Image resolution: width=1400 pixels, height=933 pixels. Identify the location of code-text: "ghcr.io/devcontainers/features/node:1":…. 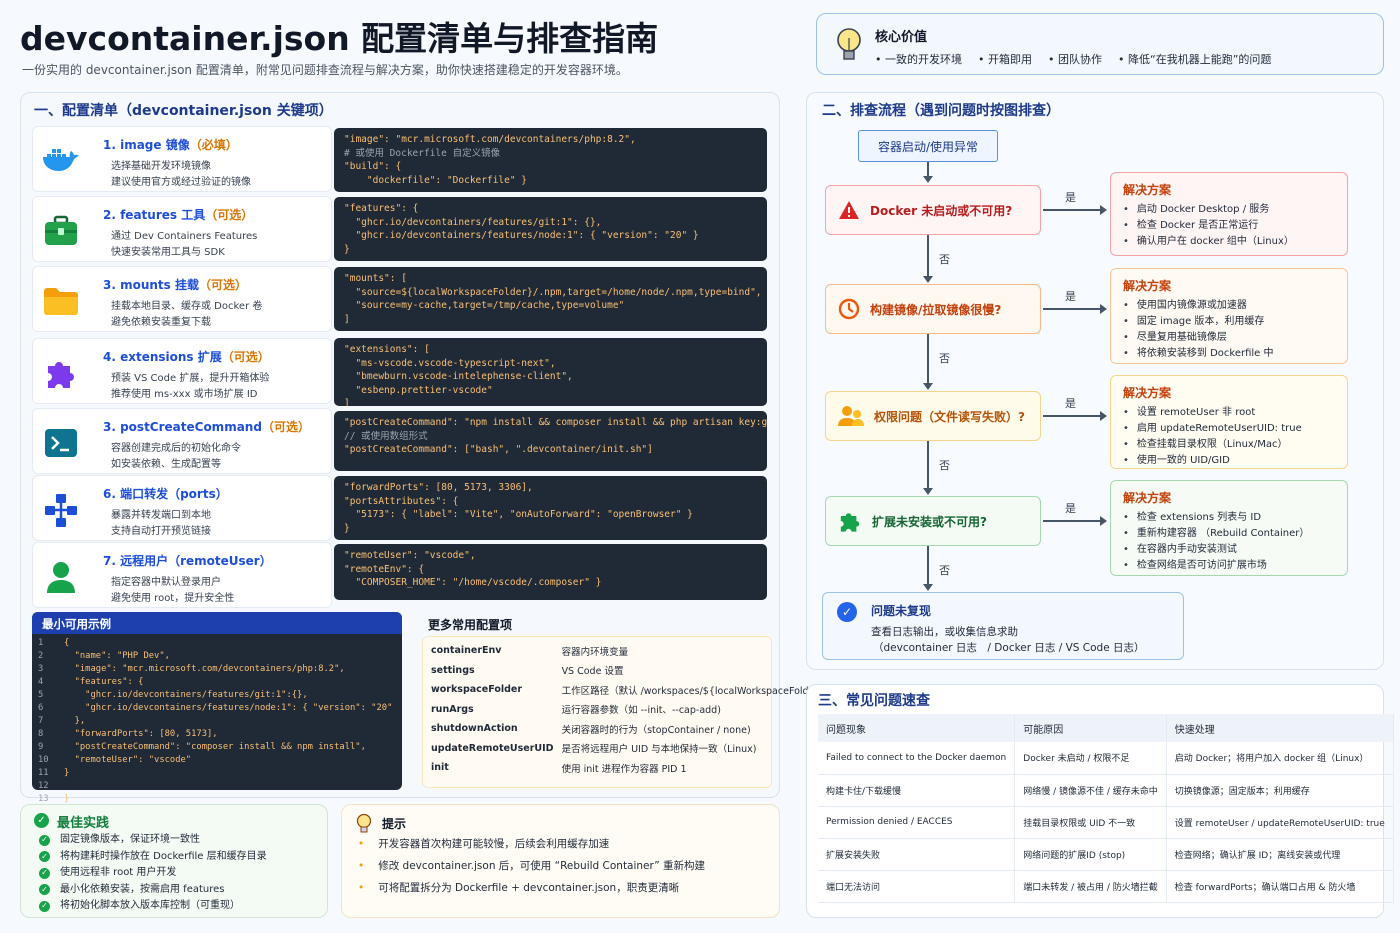
(228, 708).